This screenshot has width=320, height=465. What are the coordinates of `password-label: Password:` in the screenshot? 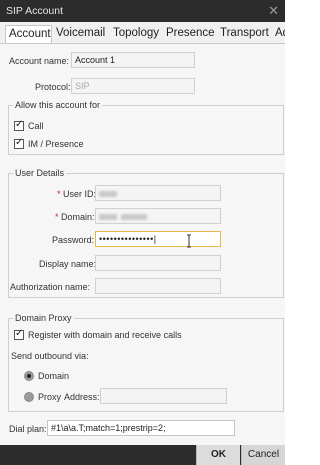 It's located at (73, 240).